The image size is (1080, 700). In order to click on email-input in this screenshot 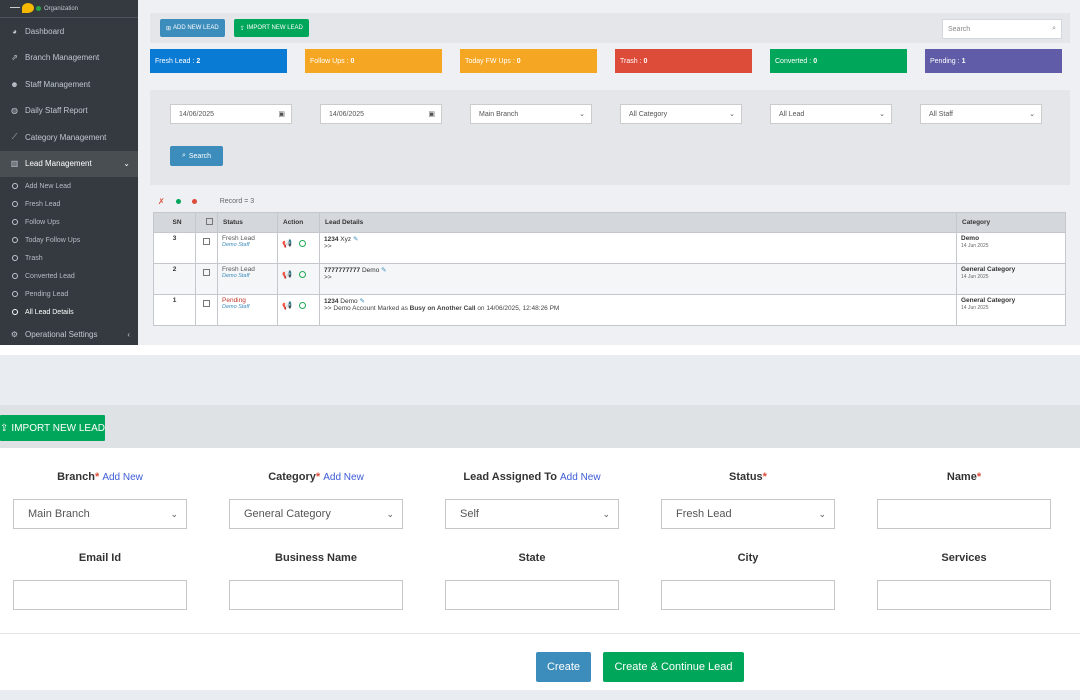, I will do `click(100, 595)`.